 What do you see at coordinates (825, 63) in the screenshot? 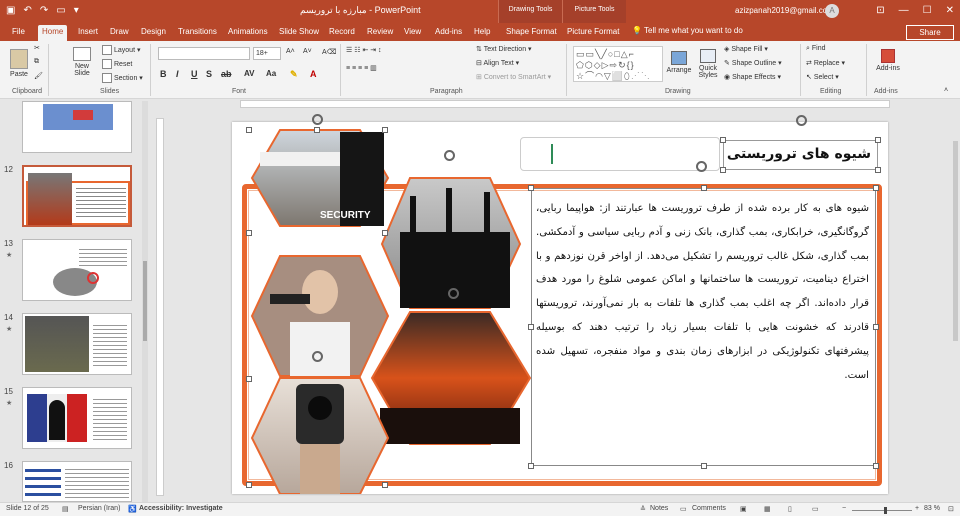
I see `replace-button: ⇄ Replace ▾` at bounding box center [825, 63].